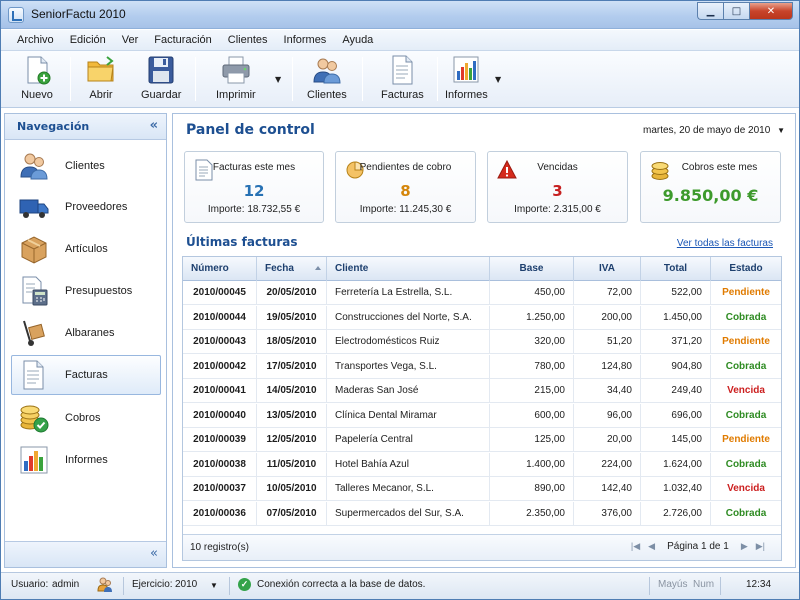 This screenshot has height=600, width=800. I want to click on card-overdue: Vencidas 3 Importe: 2.315,00 €, so click(557, 187).